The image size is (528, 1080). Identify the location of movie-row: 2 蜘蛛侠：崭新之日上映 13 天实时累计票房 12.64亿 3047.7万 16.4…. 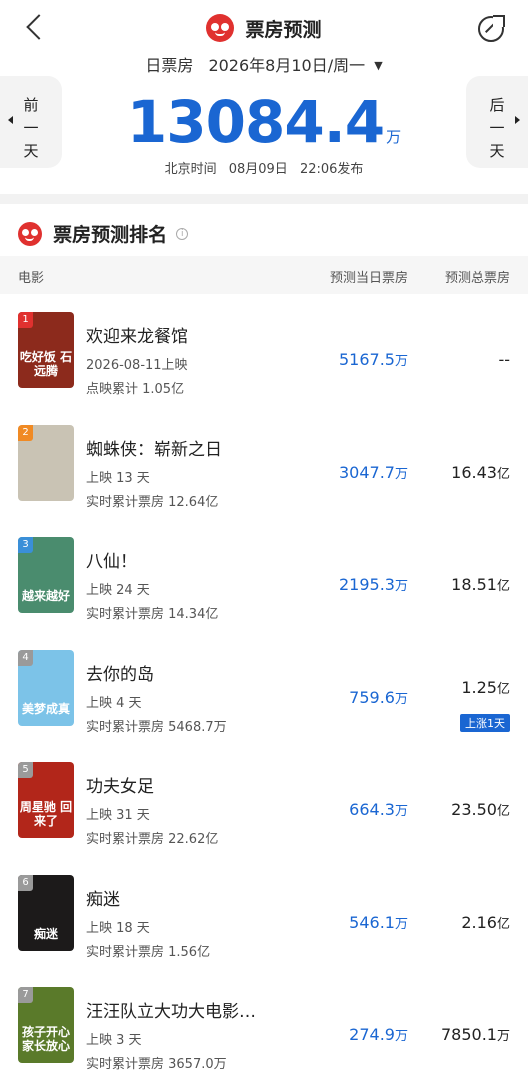
(264, 463).